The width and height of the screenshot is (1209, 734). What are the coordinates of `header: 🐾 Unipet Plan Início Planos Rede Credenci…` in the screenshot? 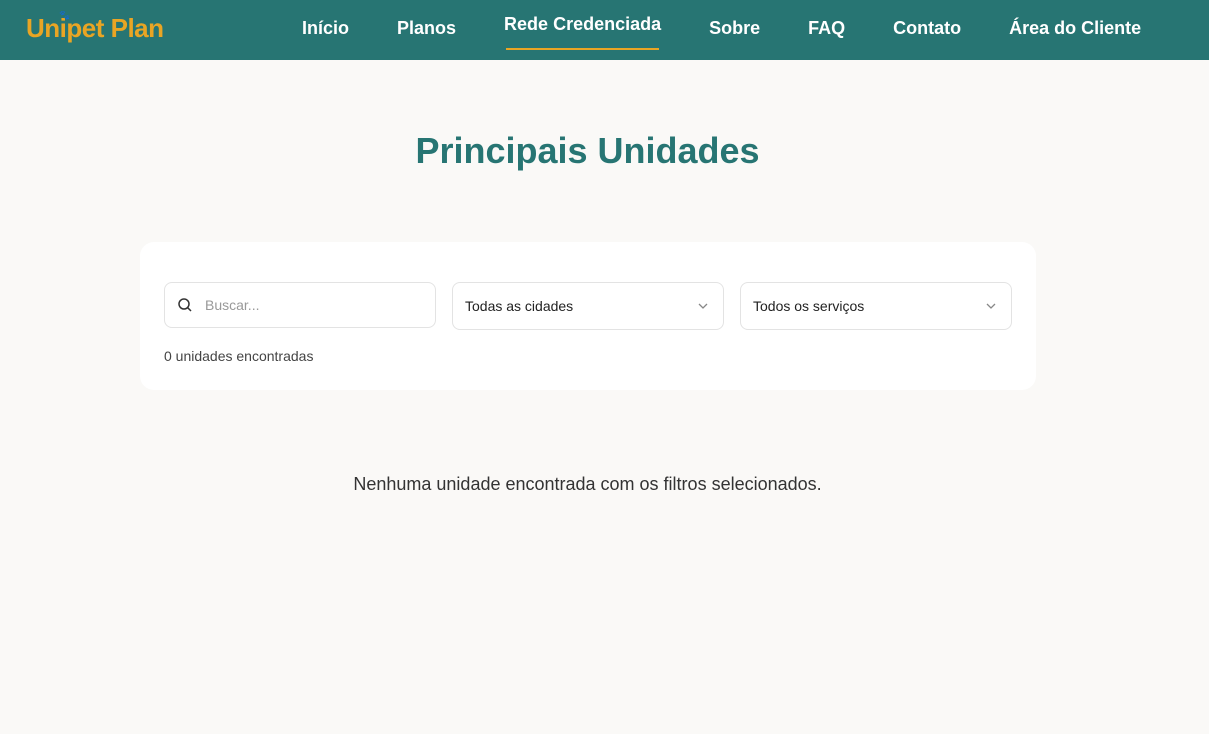 It's located at (604, 30).